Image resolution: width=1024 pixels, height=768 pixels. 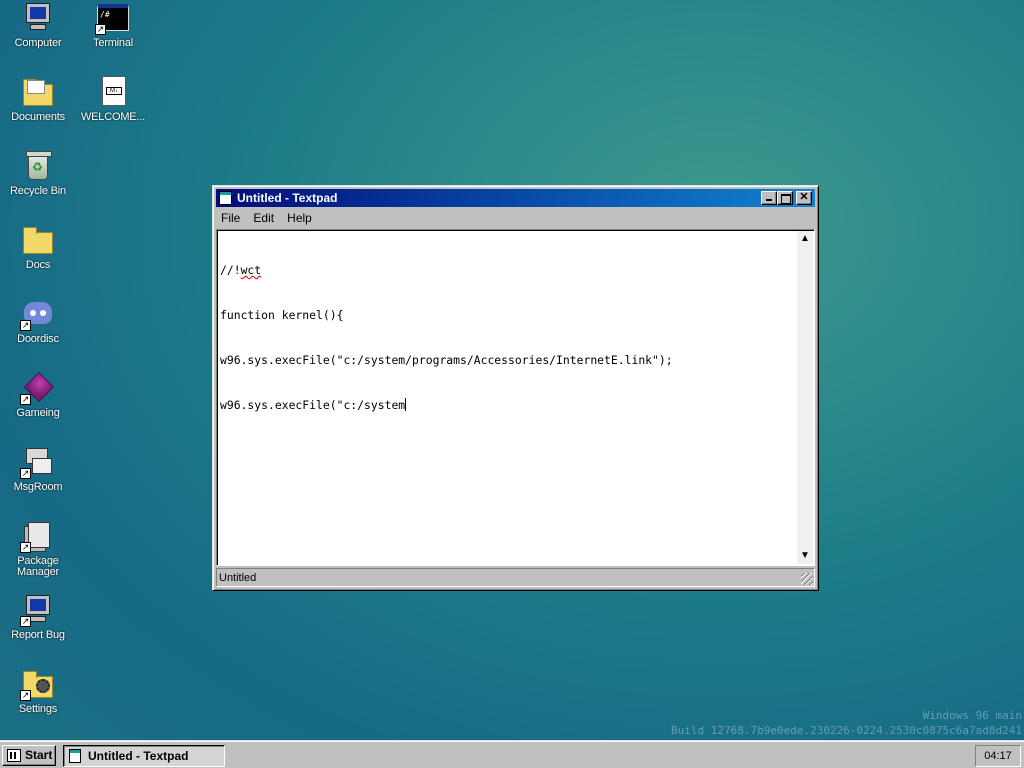 I want to click on menubar: File Edit Help, so click(x=515, y=218).